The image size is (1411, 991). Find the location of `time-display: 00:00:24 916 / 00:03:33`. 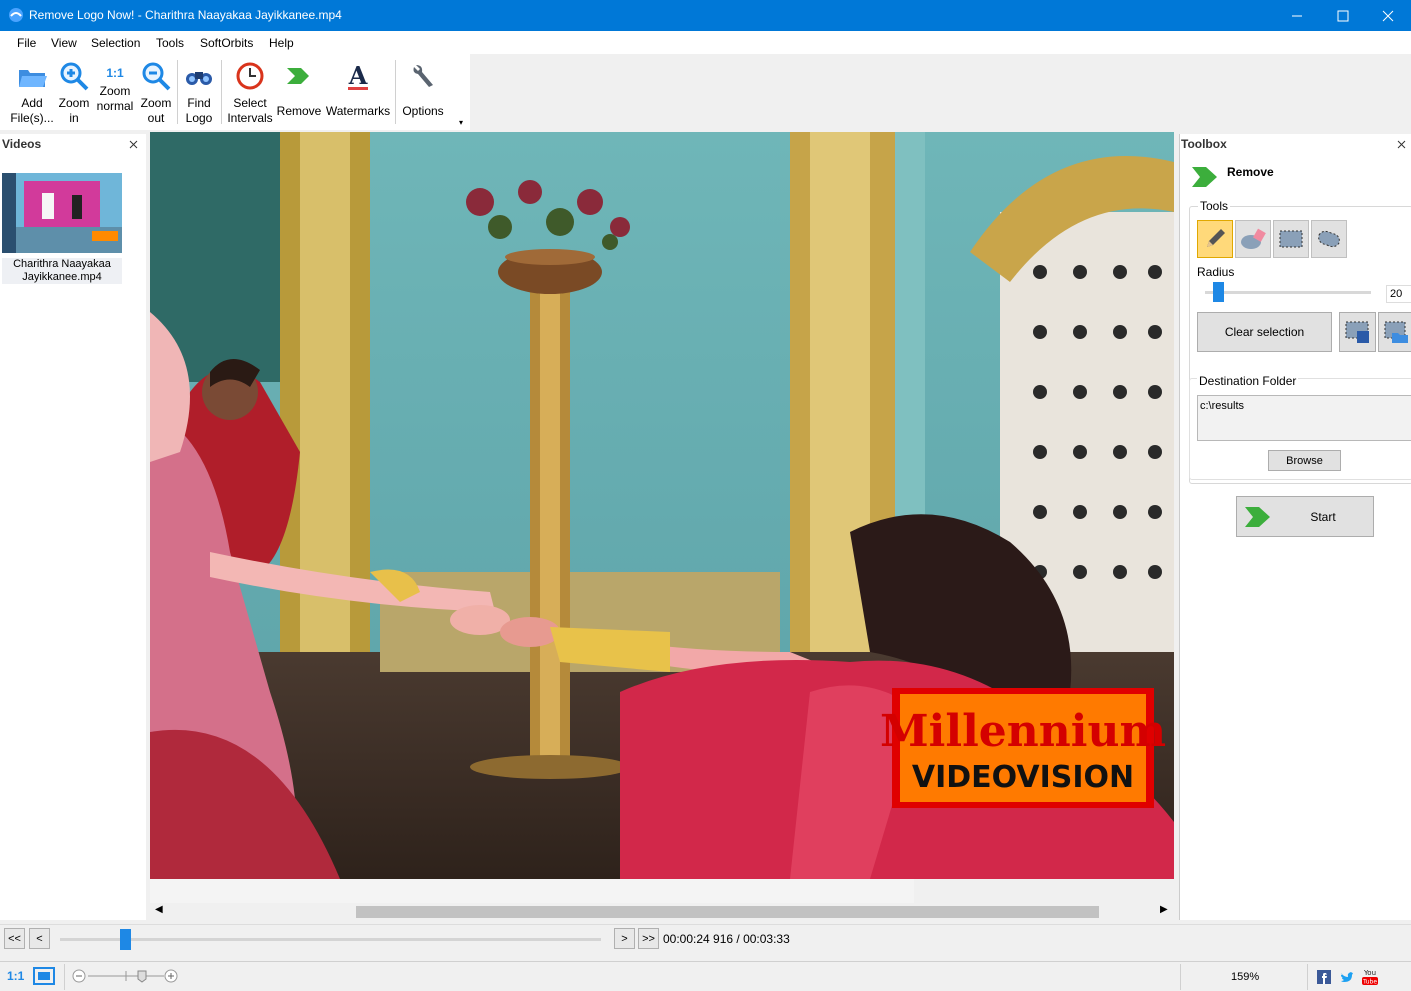

time-display: 00:00:24 916 / 00:03:33 is located at coordinates (726, 939).